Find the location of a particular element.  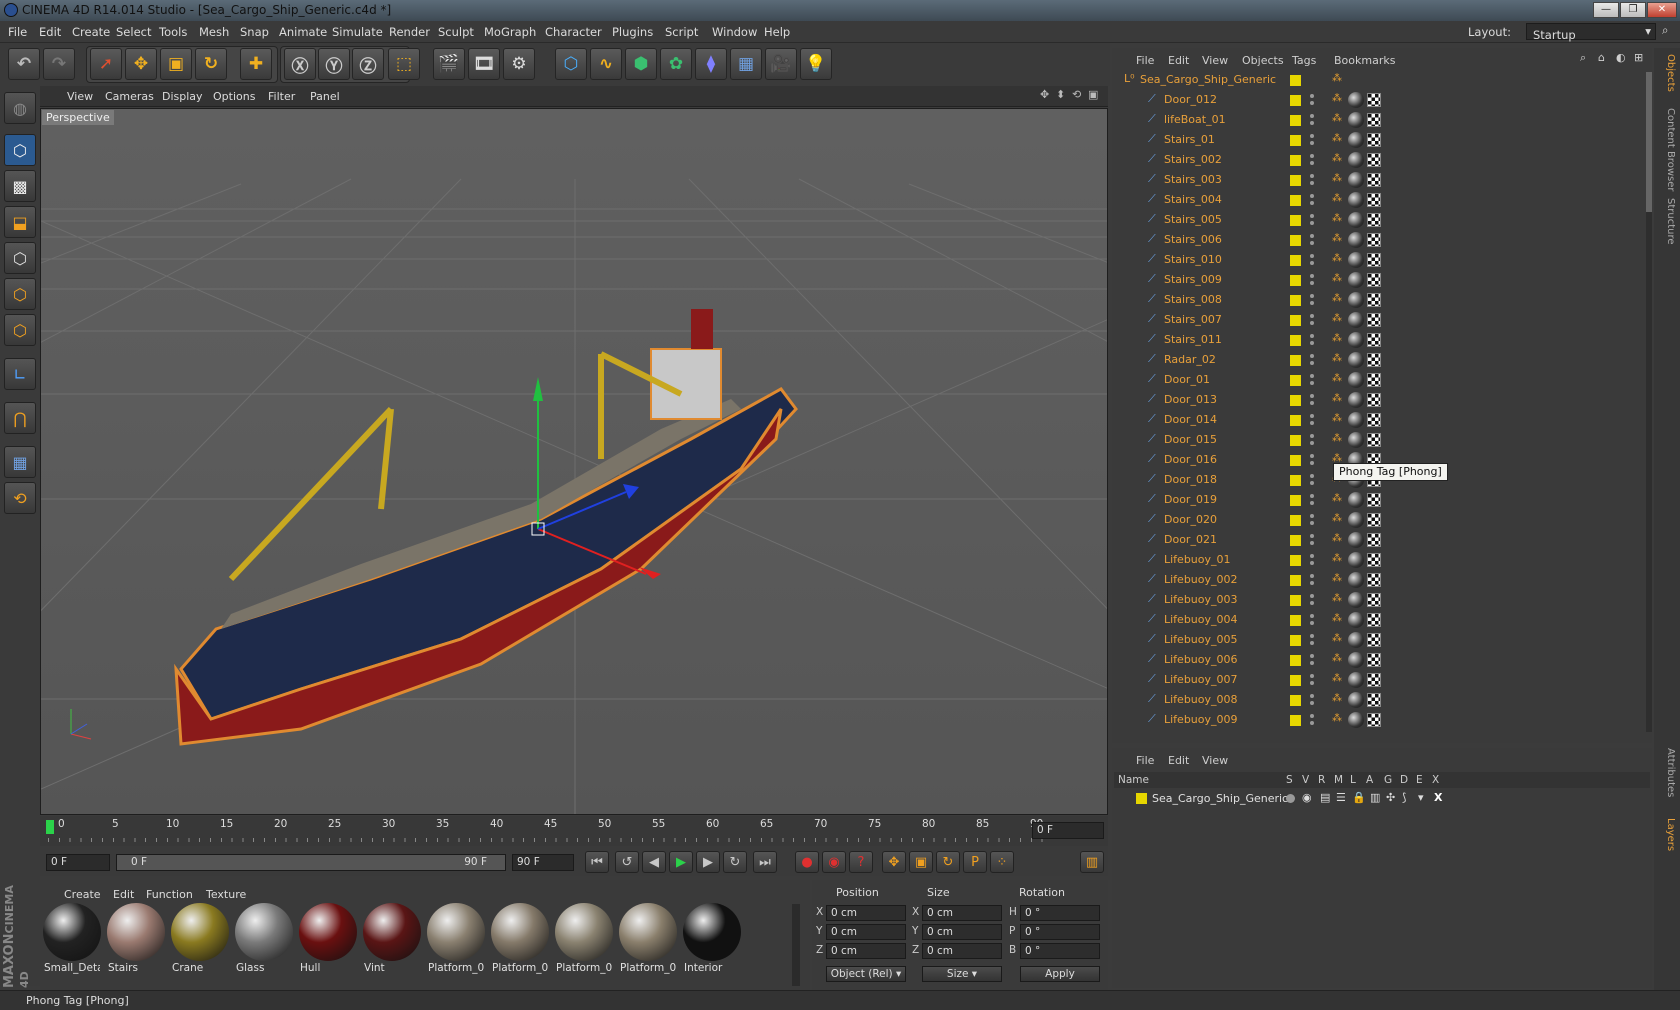

home-icon: ⌂ is located at coordinates (1601, 57).